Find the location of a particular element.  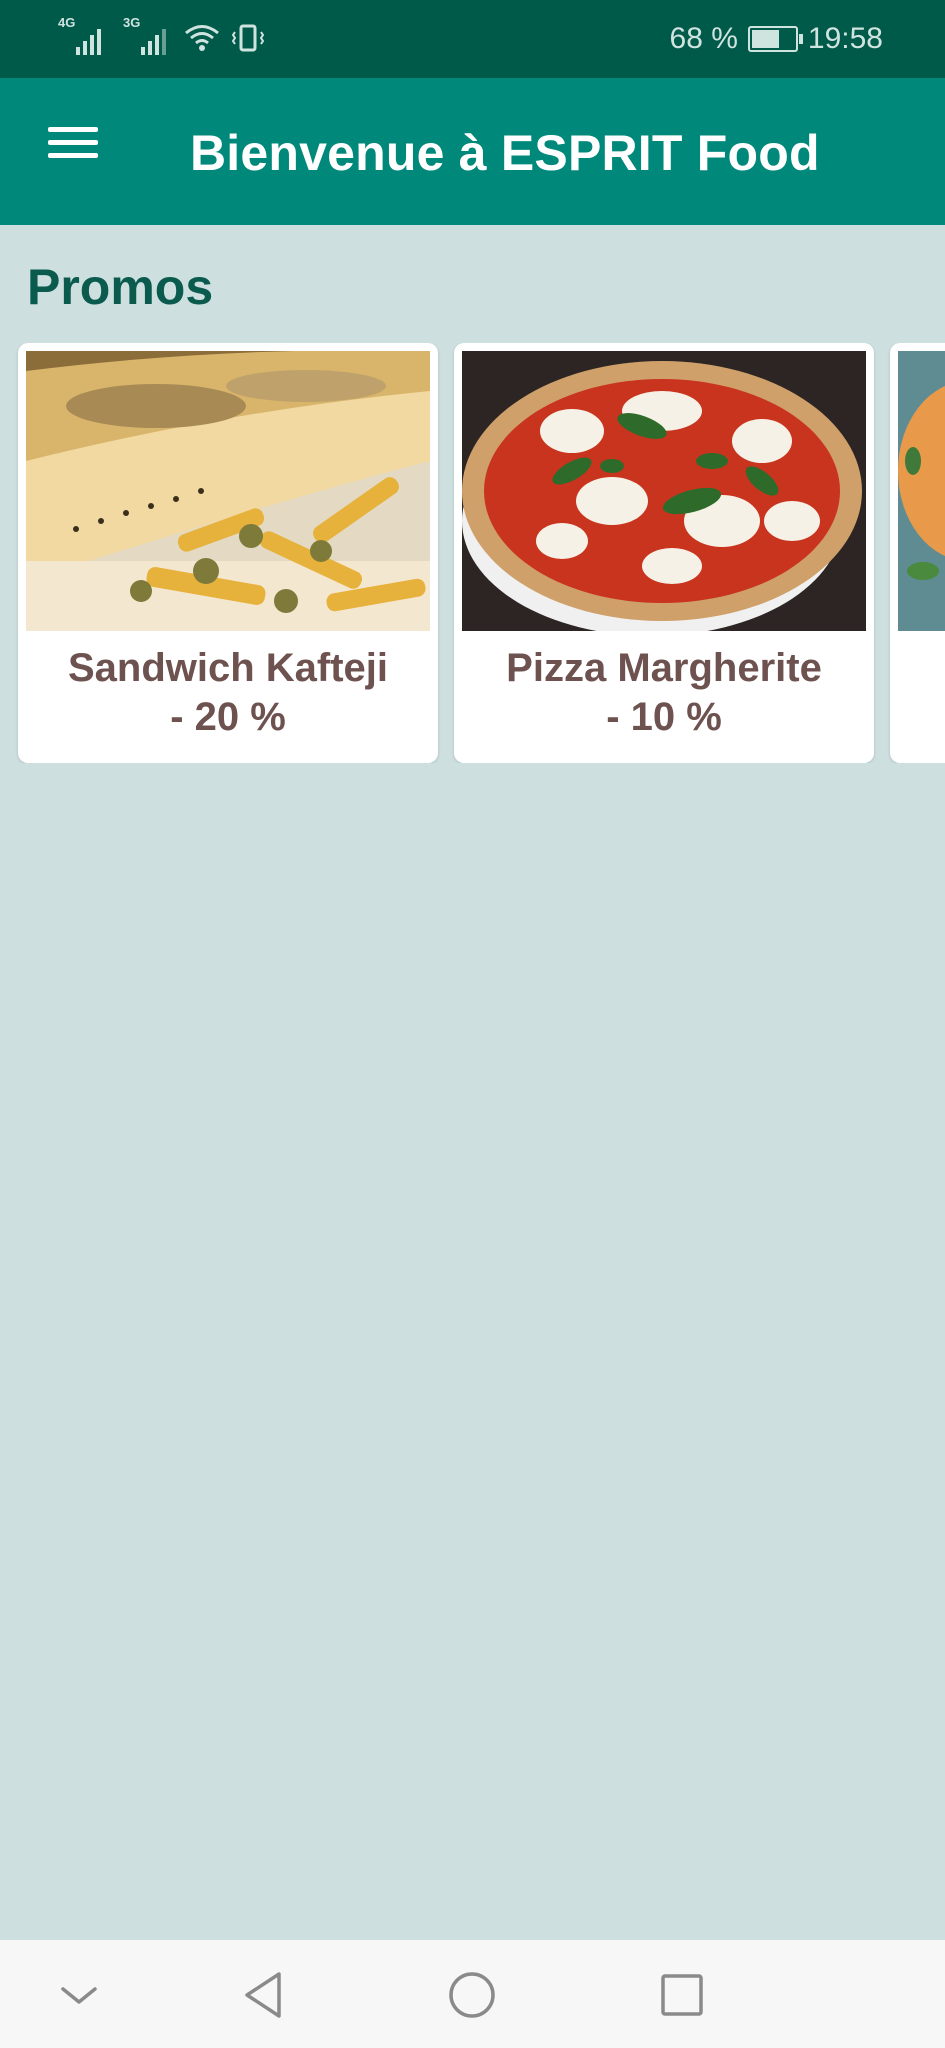

network-type-2: 3G is located at coordinates (132, 22).